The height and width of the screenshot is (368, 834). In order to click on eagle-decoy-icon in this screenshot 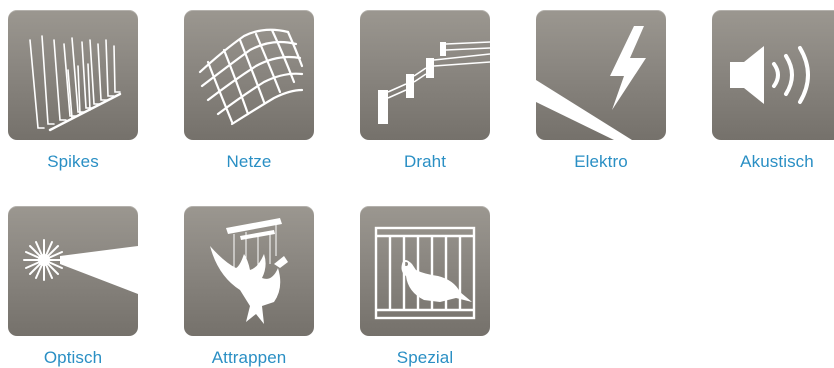, I will do `click(249, 271)`.